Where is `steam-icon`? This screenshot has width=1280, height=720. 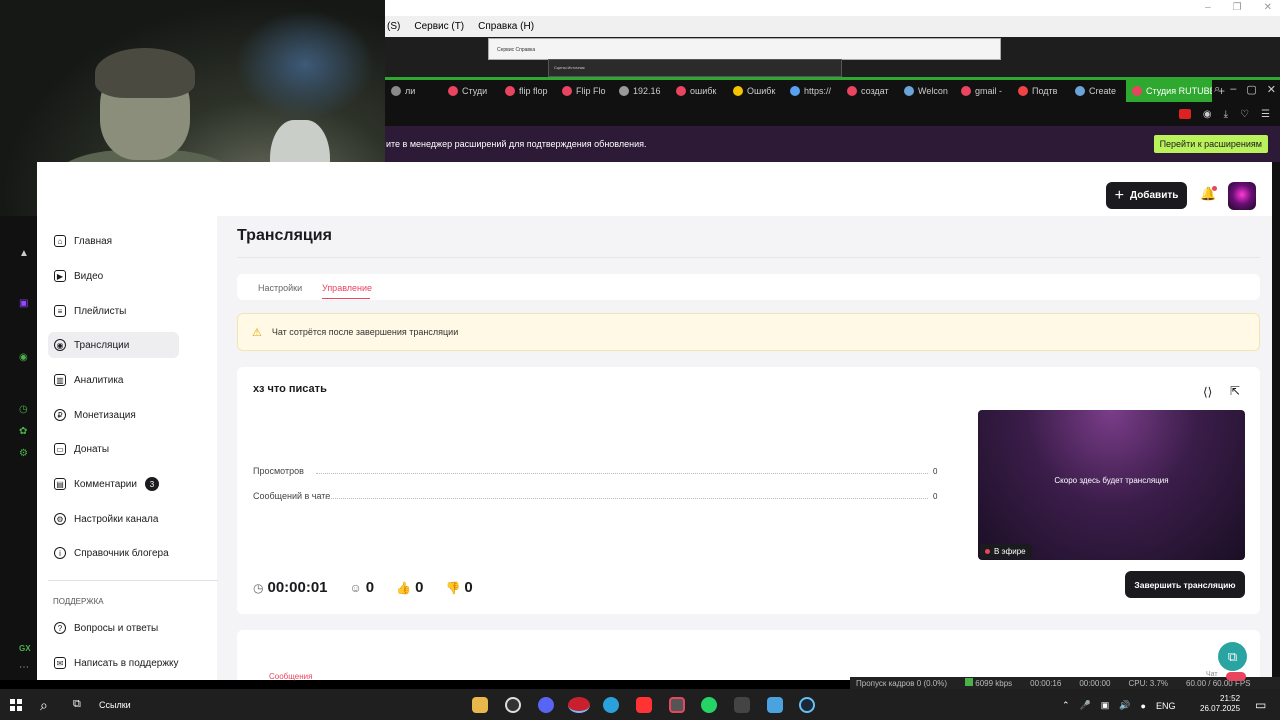
steam-icon is located at coordinates (807, 705).